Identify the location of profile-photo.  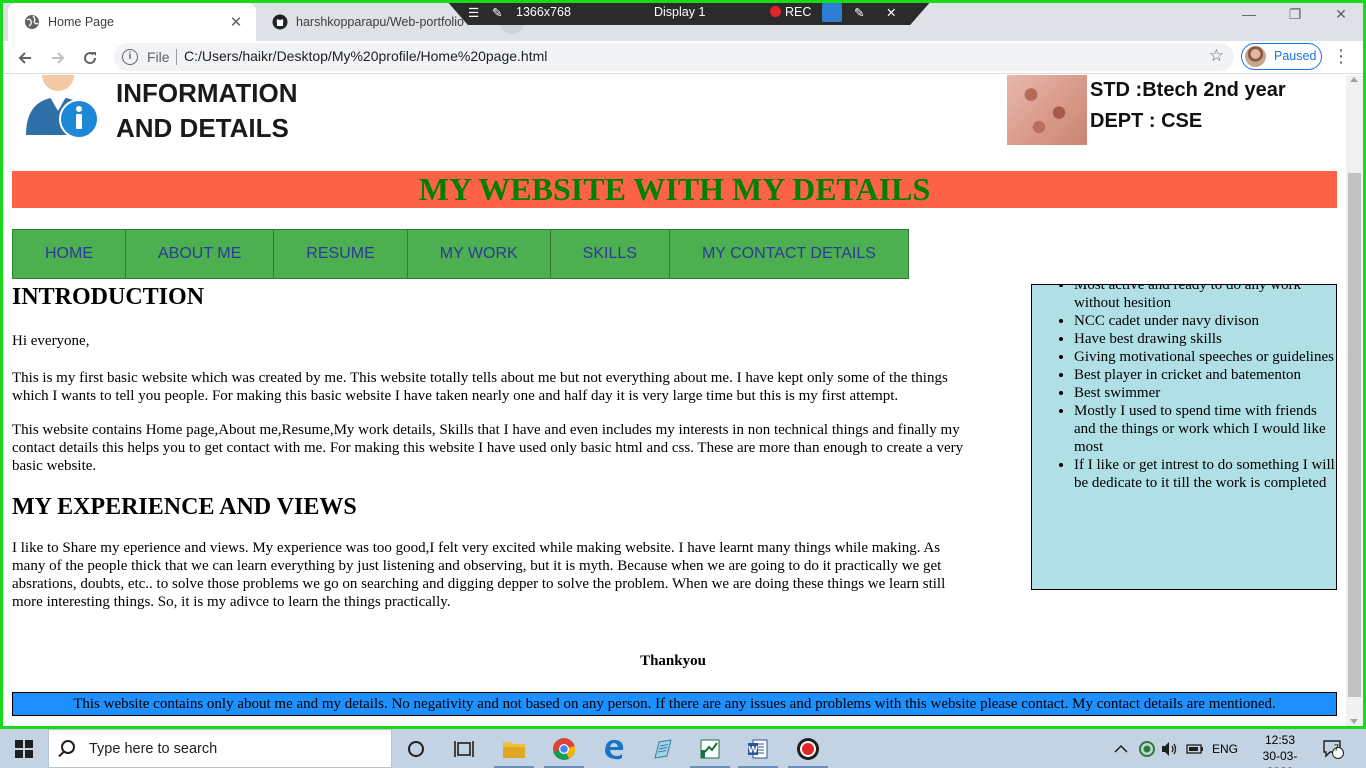
(1047, 110).